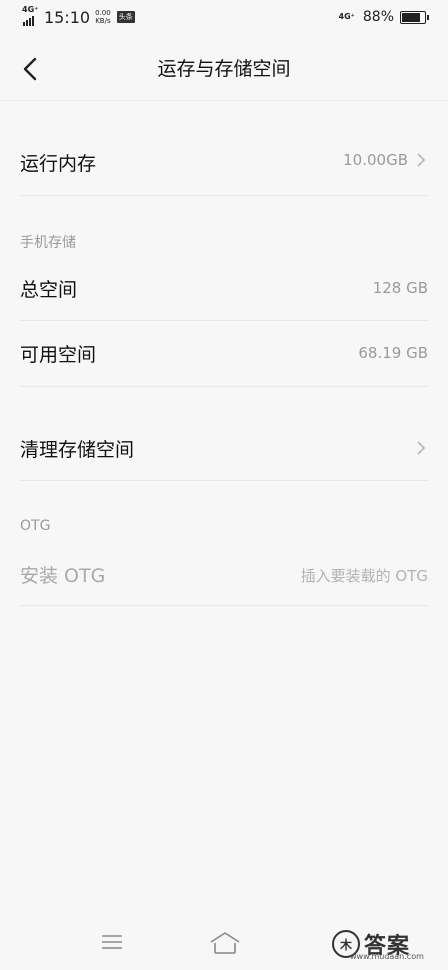 The height and width of the screenshot is (970, 448). Describe the element at coordinates (224, 18) in the screenshot. I see `status-bar: 4G⁺ 15:10 0.00 KB/s 头条 4G⁺ 88%` at that location.